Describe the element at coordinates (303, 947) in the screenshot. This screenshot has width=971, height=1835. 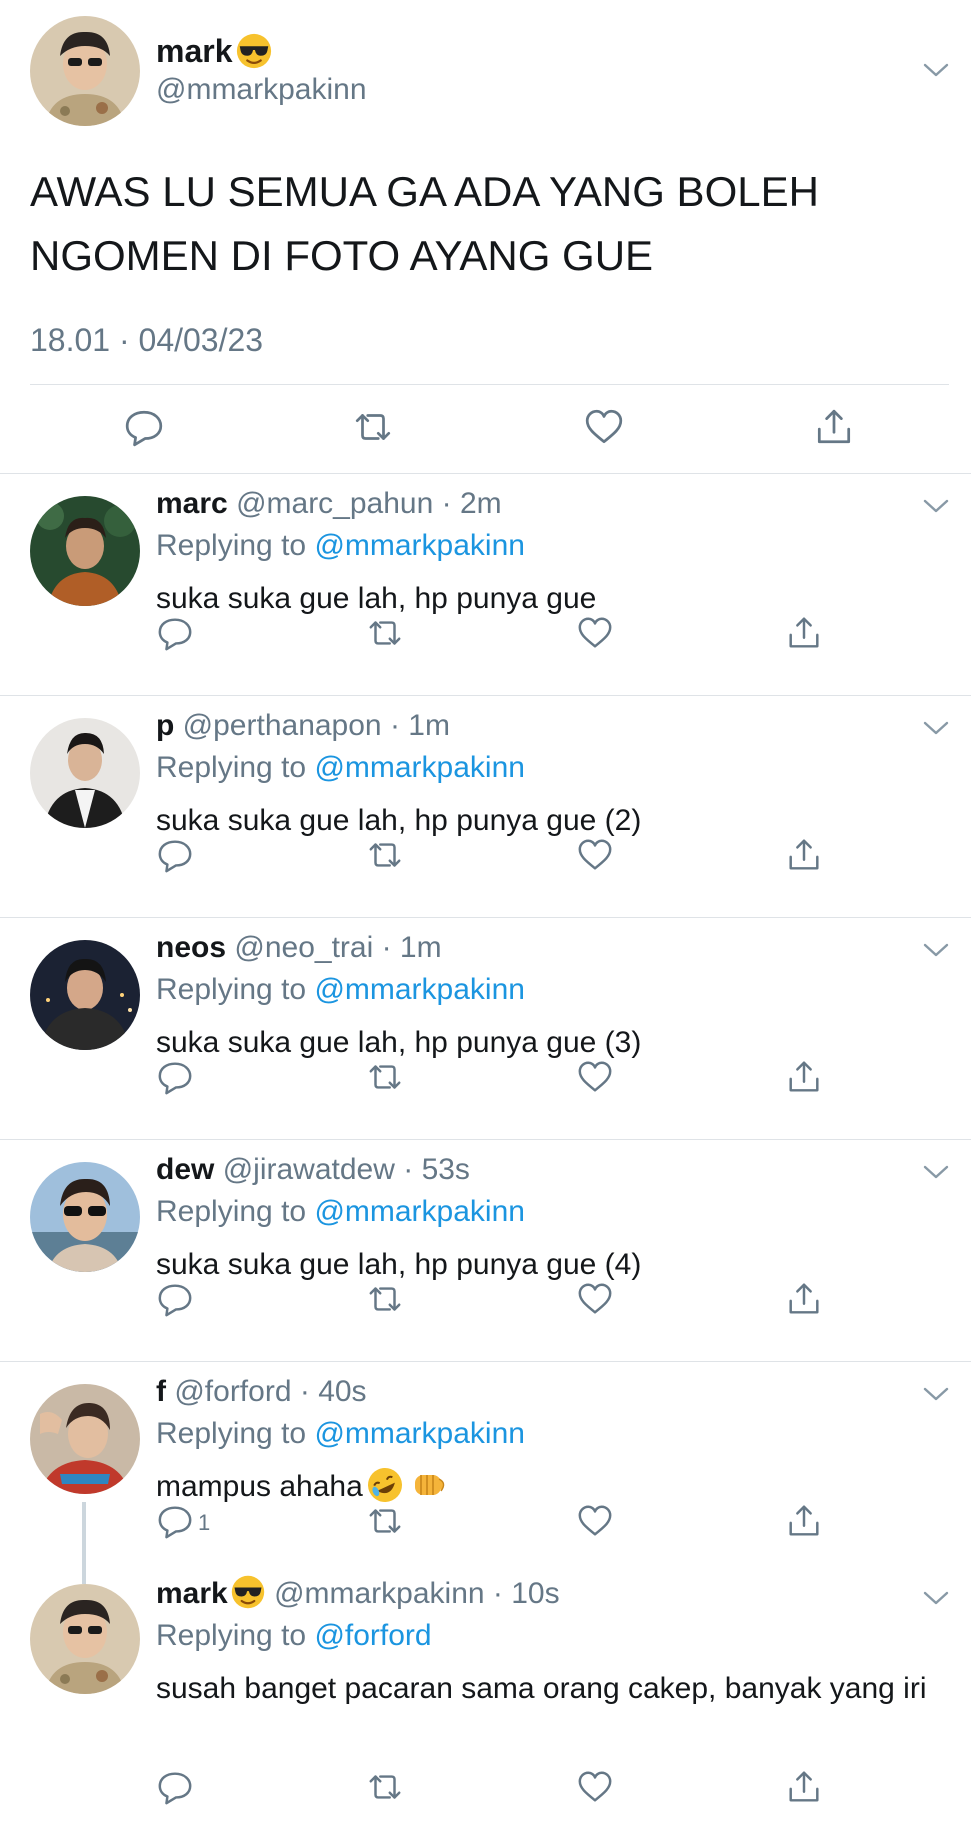
I see `author-handle: @neo_trai` at that location.